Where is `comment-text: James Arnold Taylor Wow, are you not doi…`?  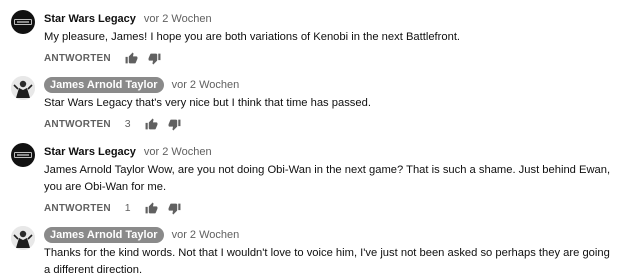
comment-text: James Arnold Taylor Wow, are you not doi… is located at coordinates (327, 178).